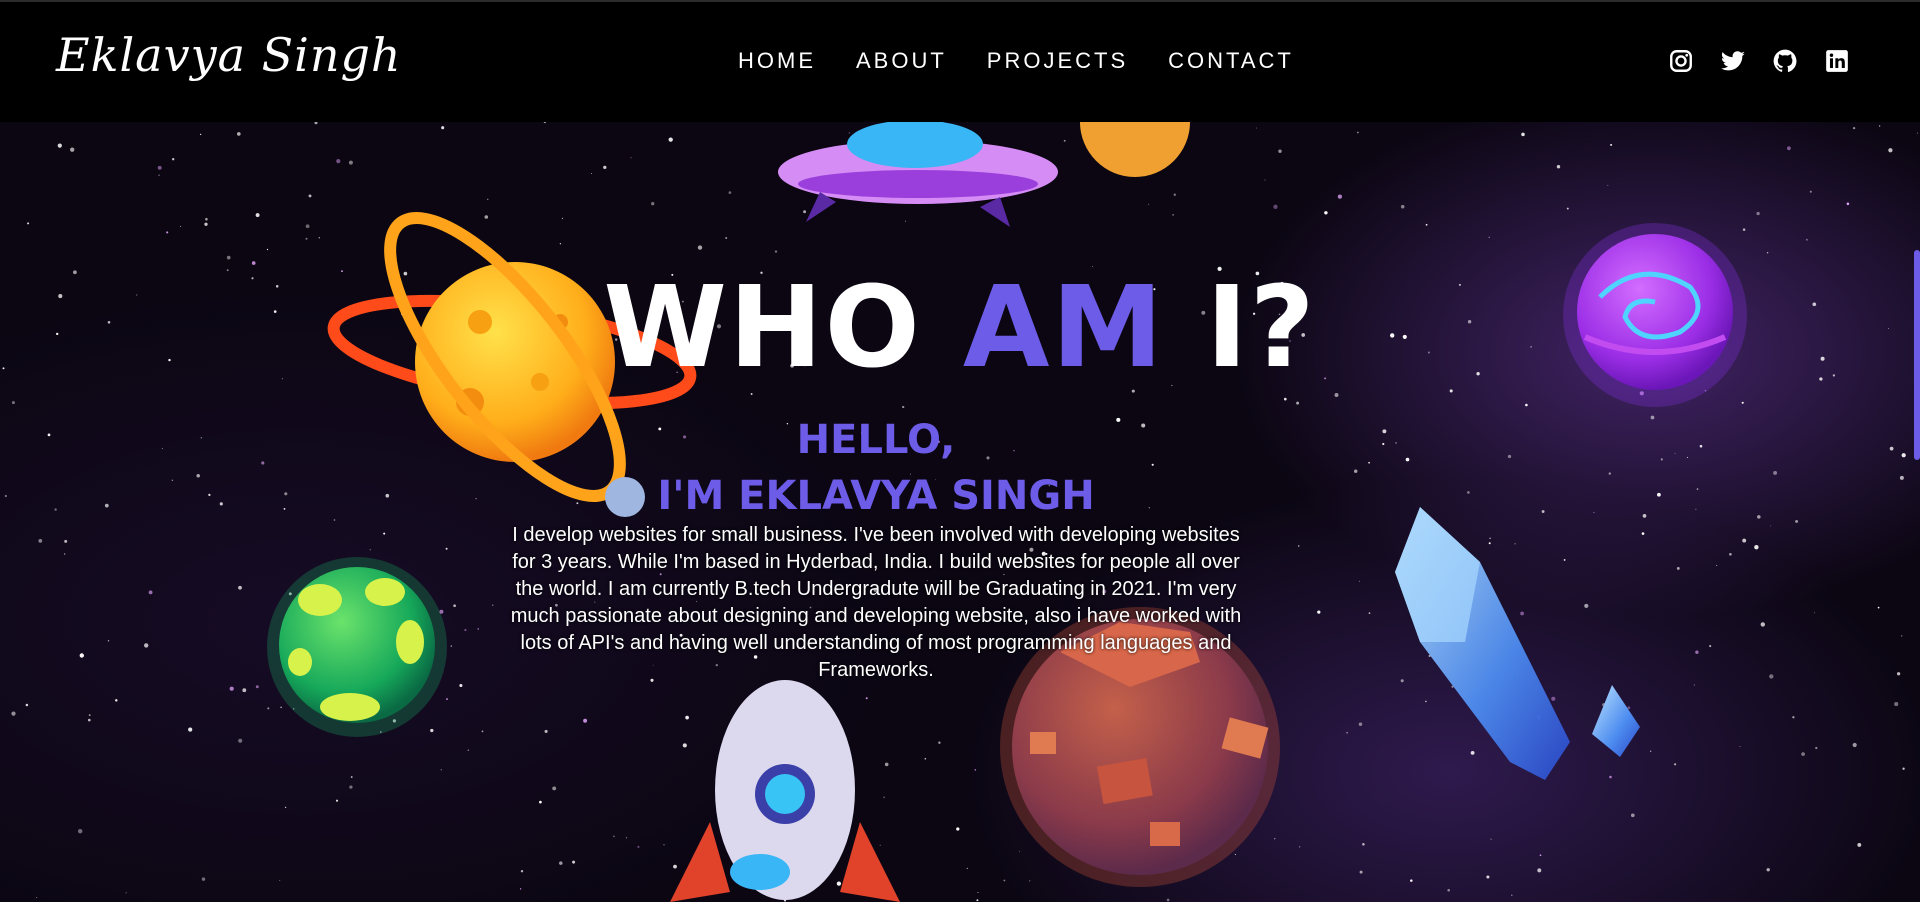 Image resolution: width=1920 pixels, height=902 pixels. Describe the element at coordinates (1063, 328) in the screenshot. I see `hero-title-am: AM` at that location.